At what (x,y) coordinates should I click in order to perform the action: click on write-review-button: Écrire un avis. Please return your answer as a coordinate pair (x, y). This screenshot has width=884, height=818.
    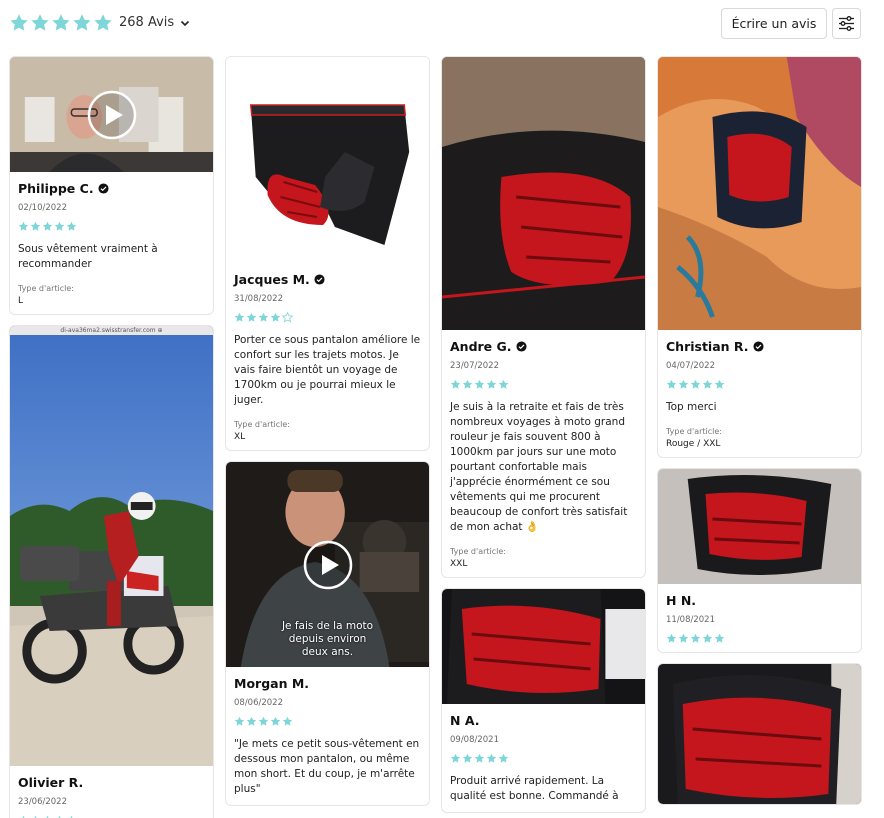
    Looking at the image, I should click on (774, 23).